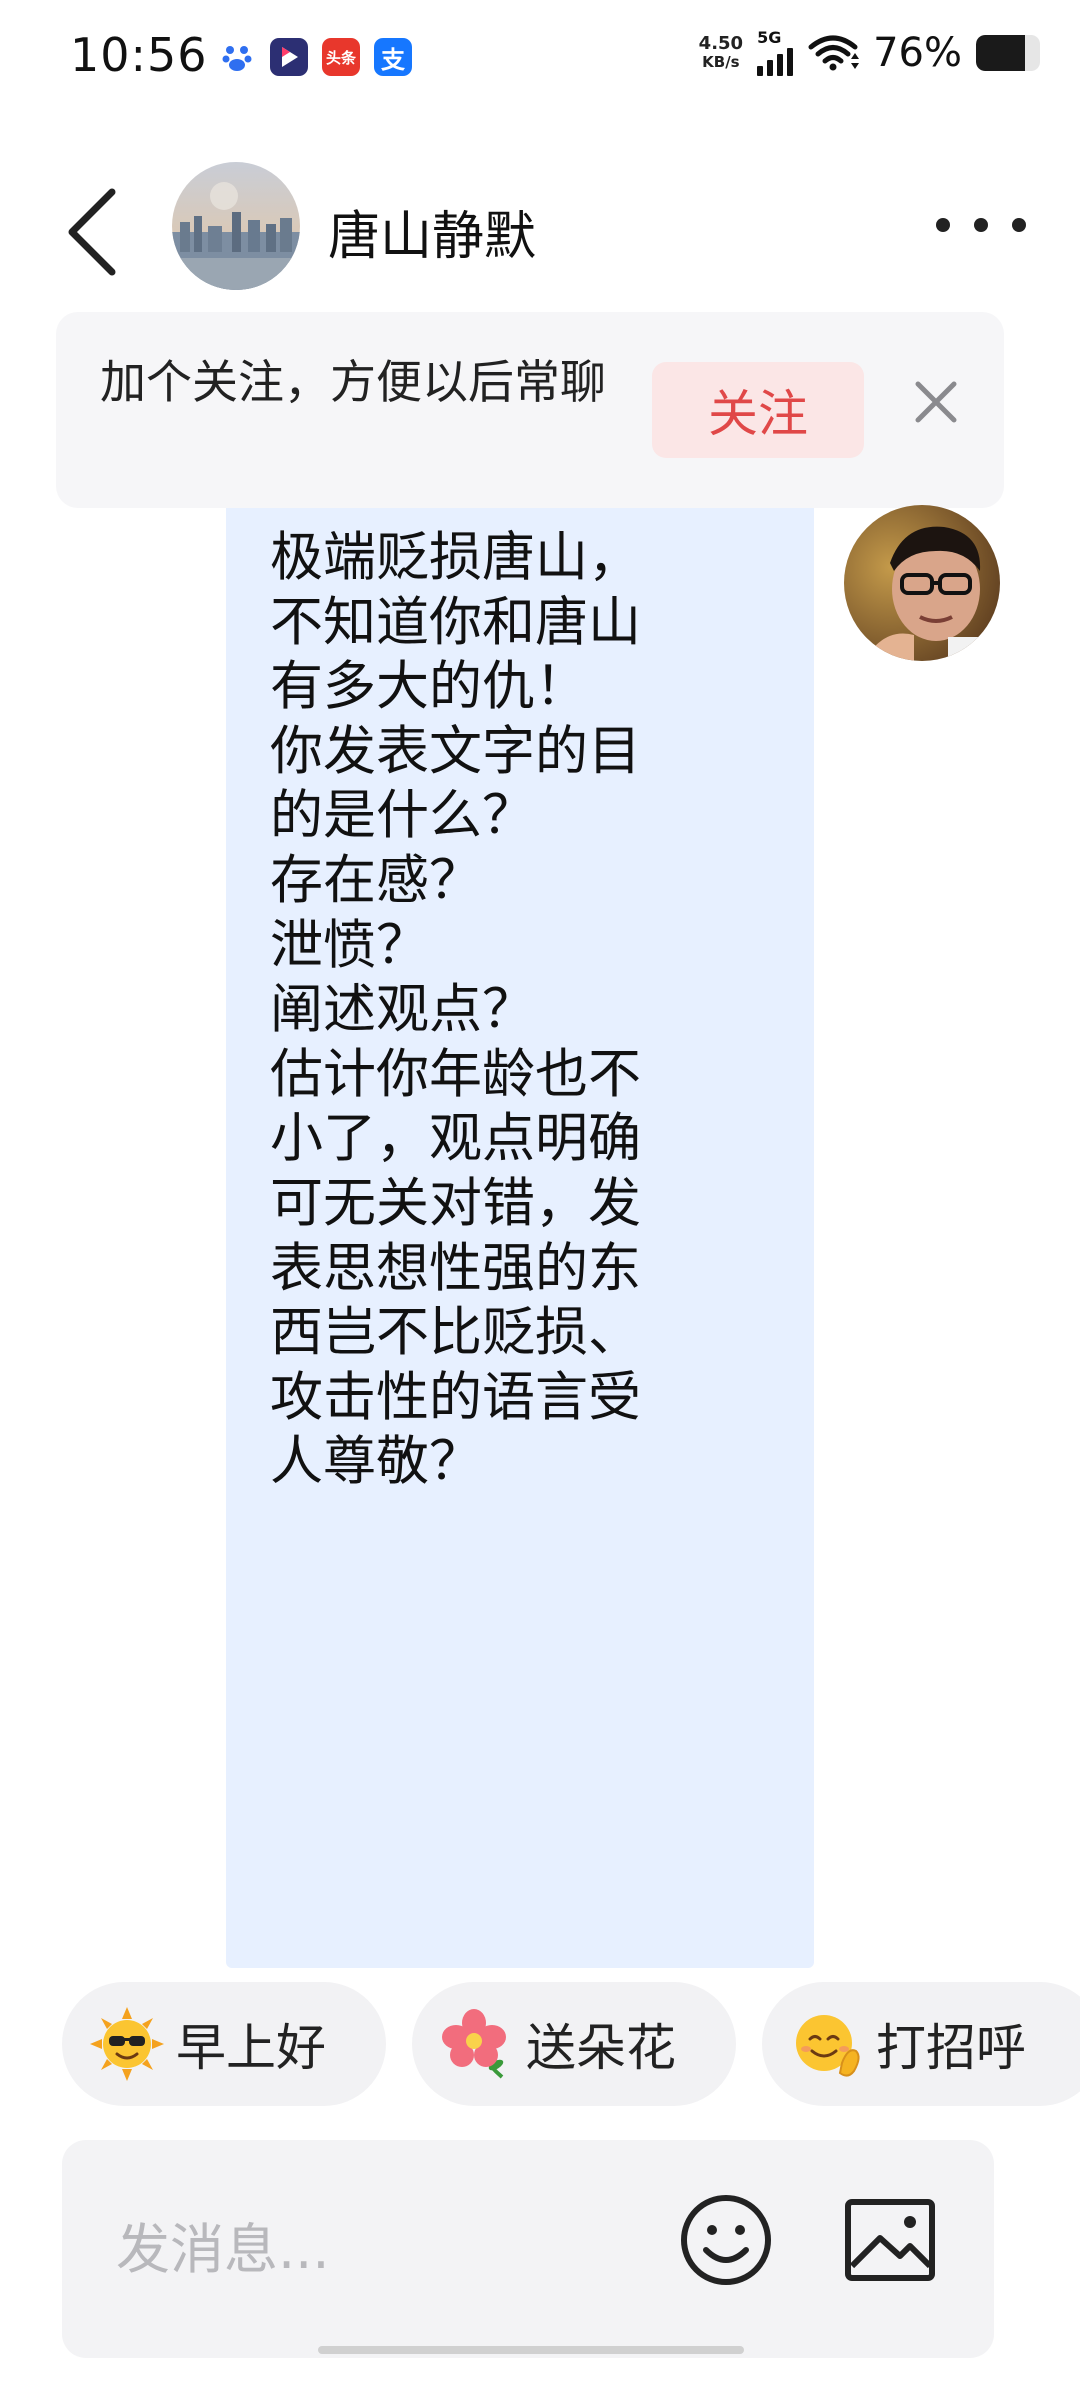  I want to click on cellular-signal: 5G, so click(775, 52).